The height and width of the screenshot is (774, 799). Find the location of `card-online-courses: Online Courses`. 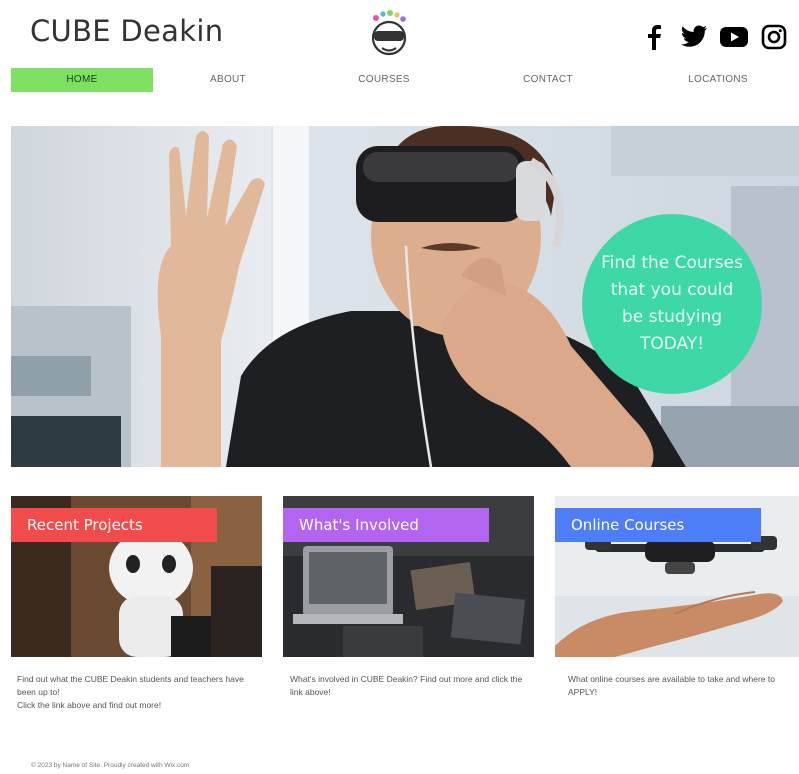

card-online-courses: Online Courses is located at coordinates (677, 576).